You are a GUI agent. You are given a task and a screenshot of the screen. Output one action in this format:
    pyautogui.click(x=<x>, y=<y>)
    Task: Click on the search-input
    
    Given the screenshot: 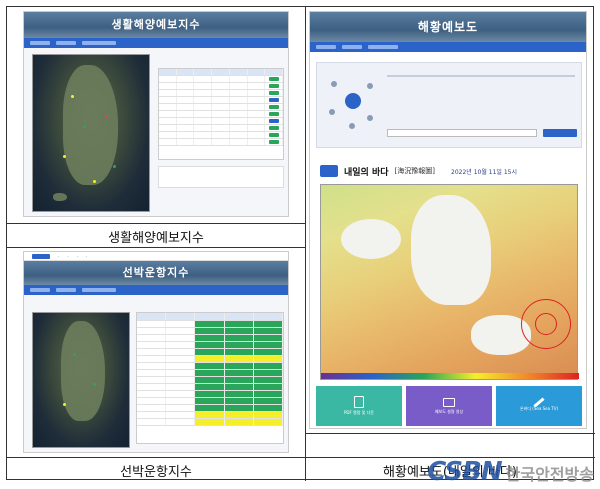 What is the action you would take?
    pyautogui.click(x=462, y=133)
    